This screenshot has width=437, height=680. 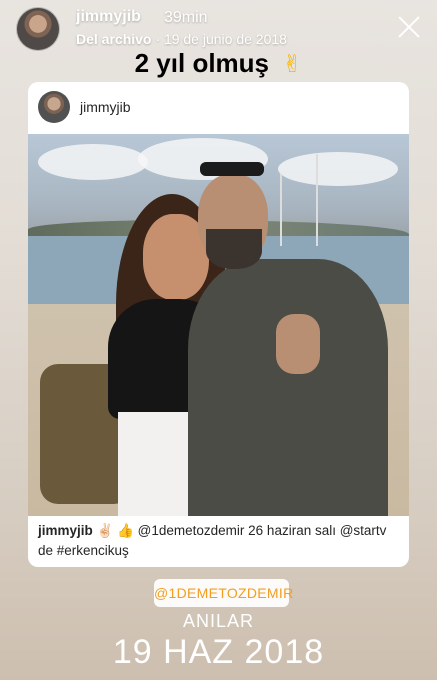 I want to click on caption-emoji: ✌🏻 👍, so click(x=115, y=530).